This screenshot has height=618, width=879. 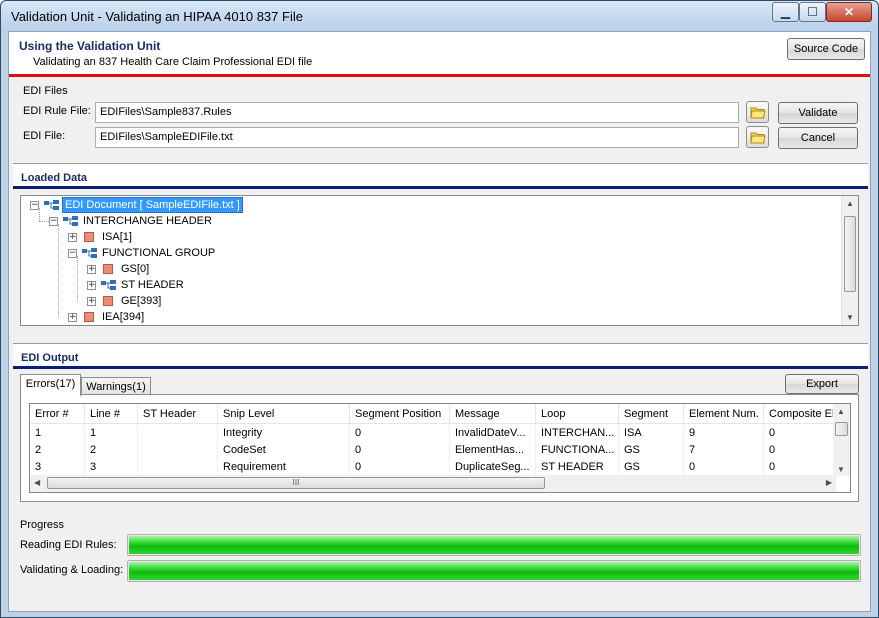 What do you see at coordinates (178, 414) in the screenshot?
I see `column-header: ST Header` at bounding box center [178, 414].